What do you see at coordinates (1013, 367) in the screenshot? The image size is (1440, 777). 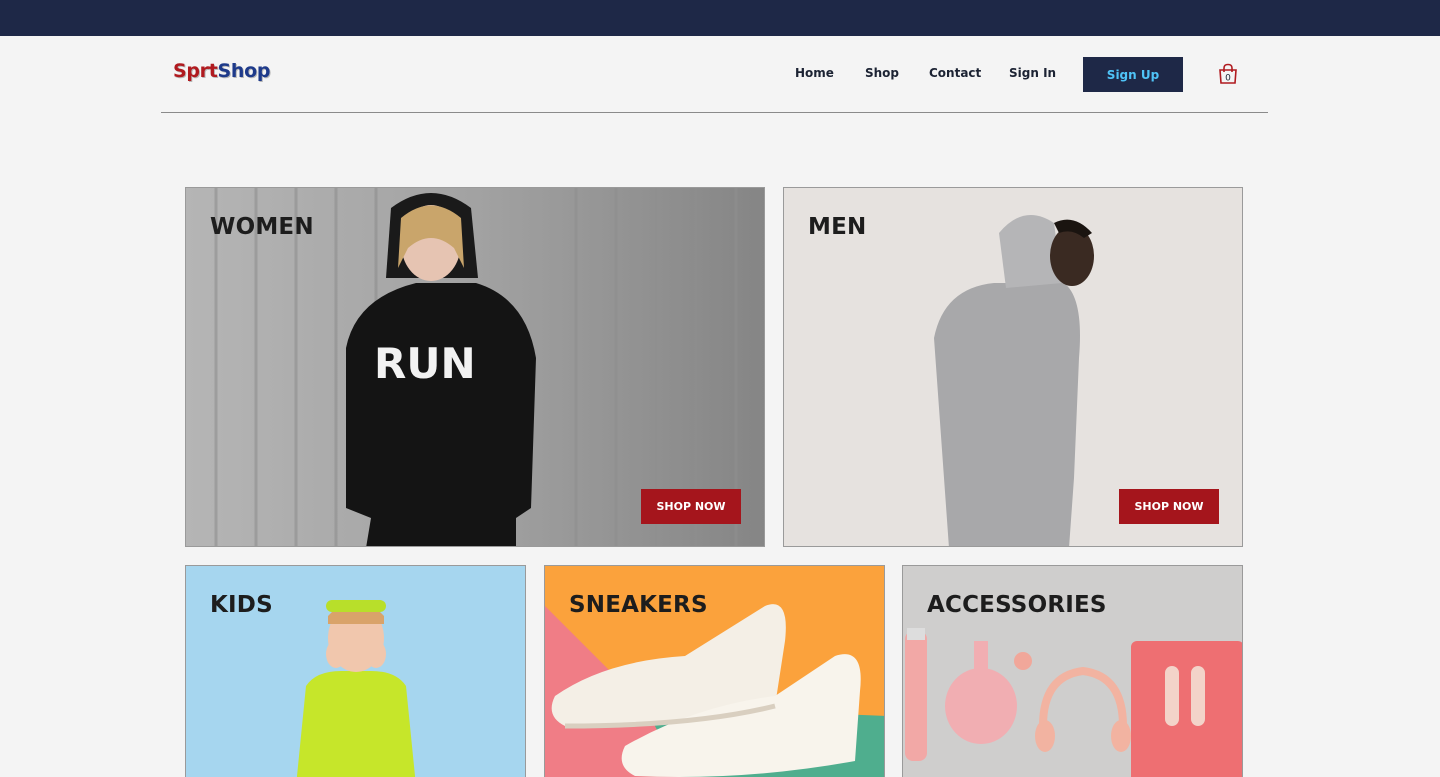 I see `category-card-men: MEN SHOP NOW` at bounding box center [1013, 367].